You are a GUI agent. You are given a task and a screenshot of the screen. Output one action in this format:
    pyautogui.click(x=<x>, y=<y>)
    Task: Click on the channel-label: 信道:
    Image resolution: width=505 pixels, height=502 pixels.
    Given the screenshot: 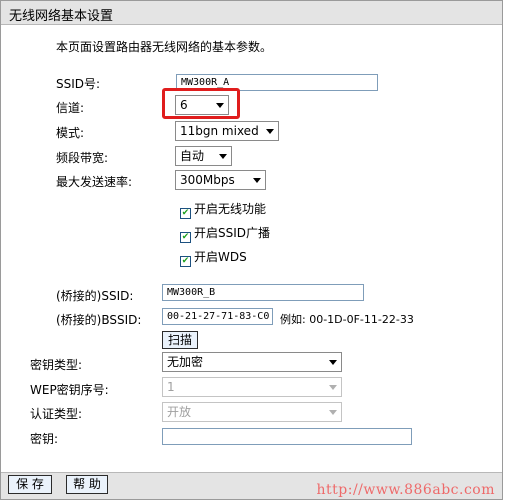 What is the action you would take?
    pyautogui.click(x=70, y=108)
    